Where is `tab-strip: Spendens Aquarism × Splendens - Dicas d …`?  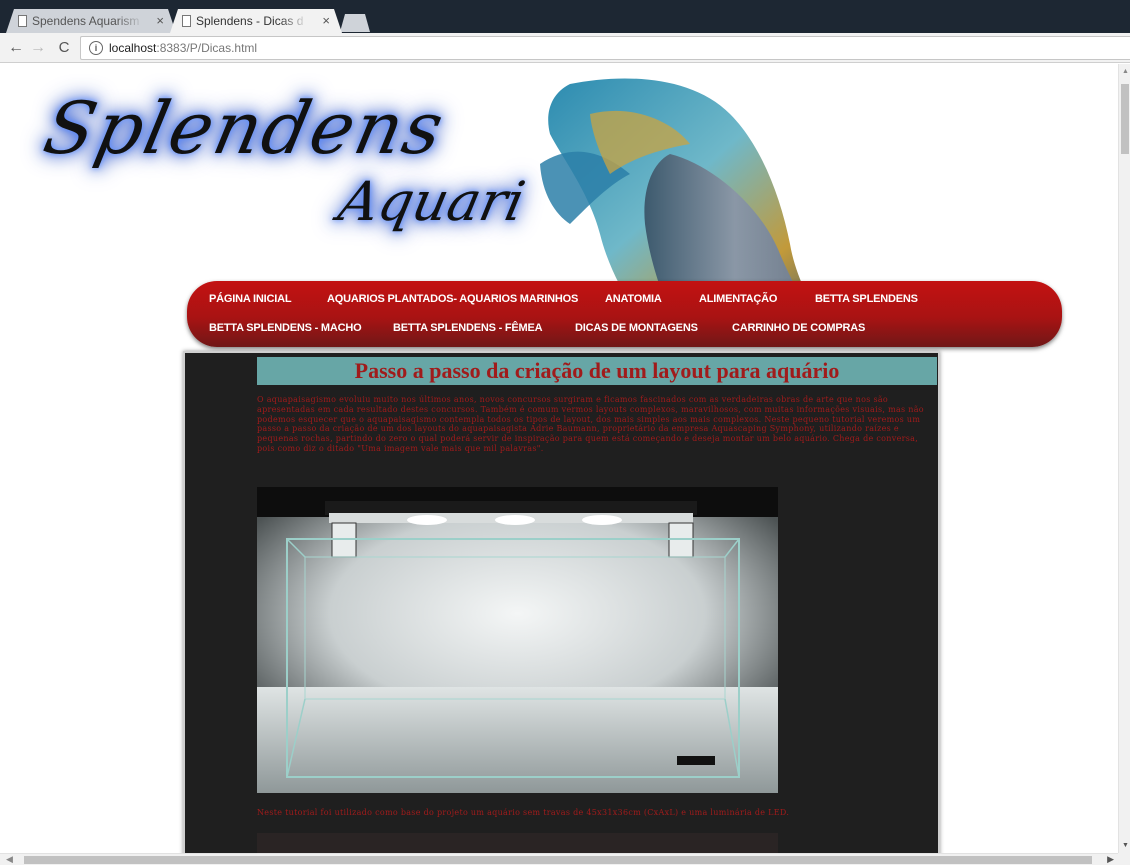 tab-strip: Spendens Aquarism × Splendens - Dicas d … is located at coordinates (565, 16).